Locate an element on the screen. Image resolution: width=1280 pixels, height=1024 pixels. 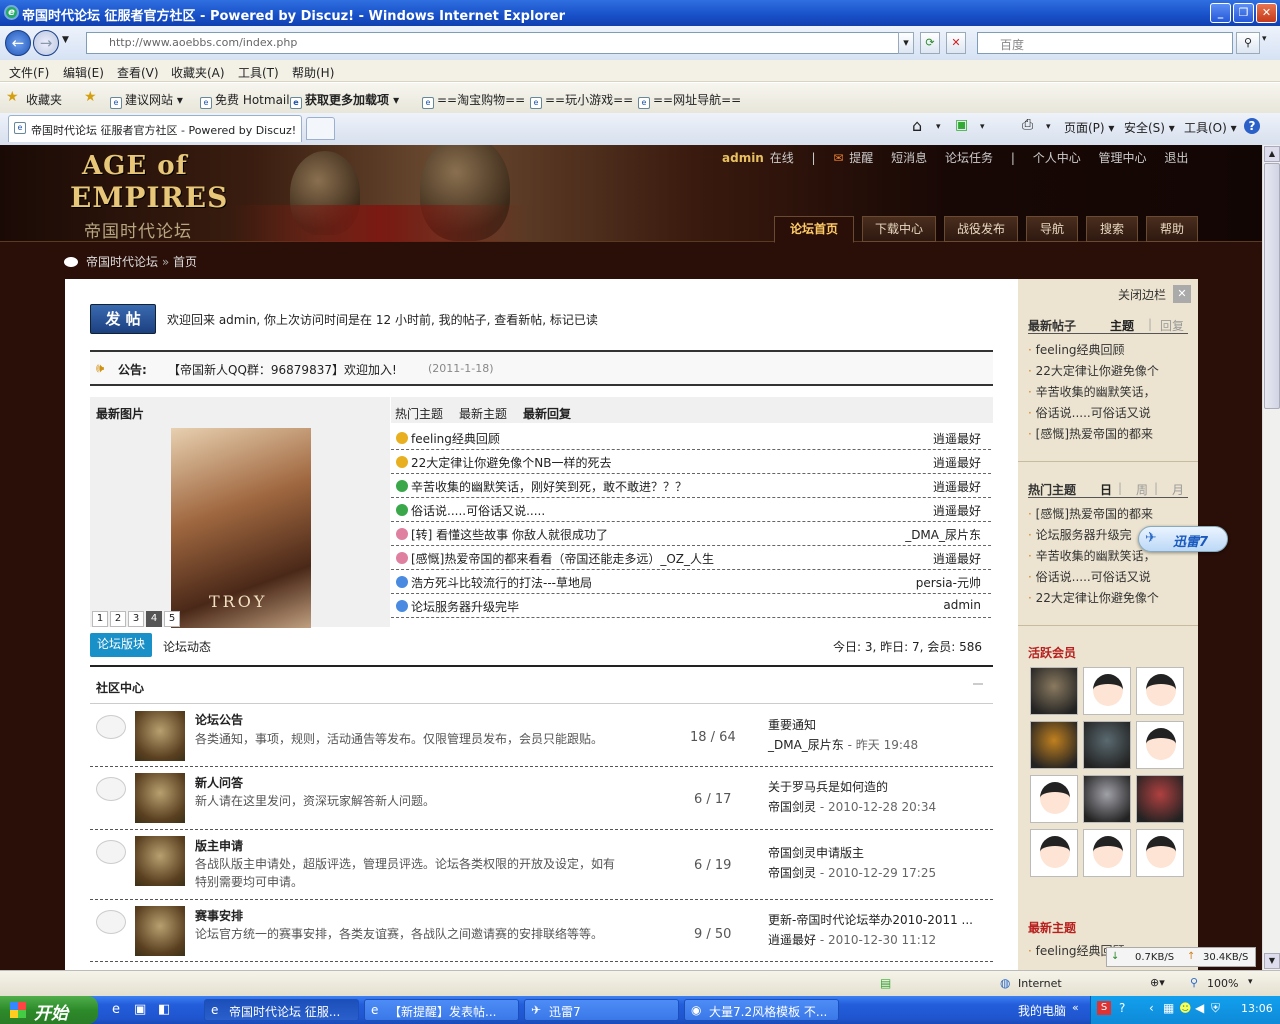
forum-name: 新人问答 is located at coordinates (219, 782).